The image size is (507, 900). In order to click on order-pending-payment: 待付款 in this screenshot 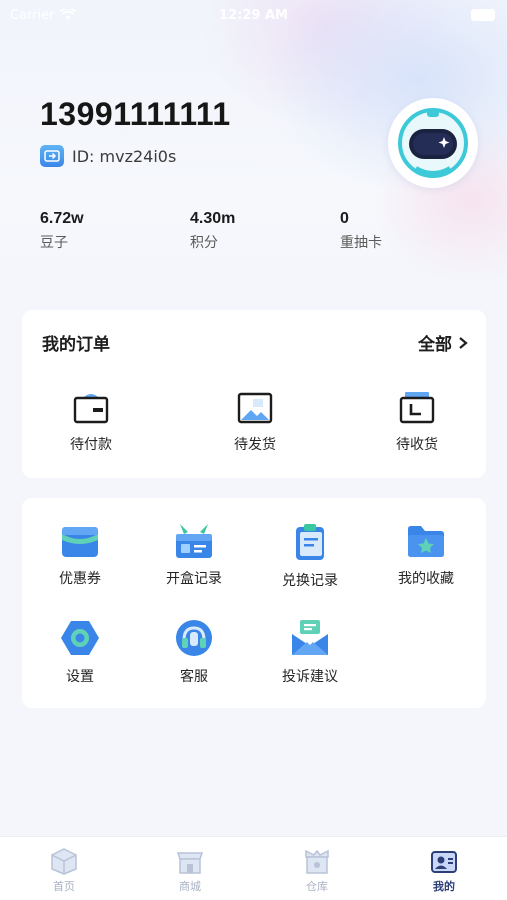, I will do `click(91, 422)`.